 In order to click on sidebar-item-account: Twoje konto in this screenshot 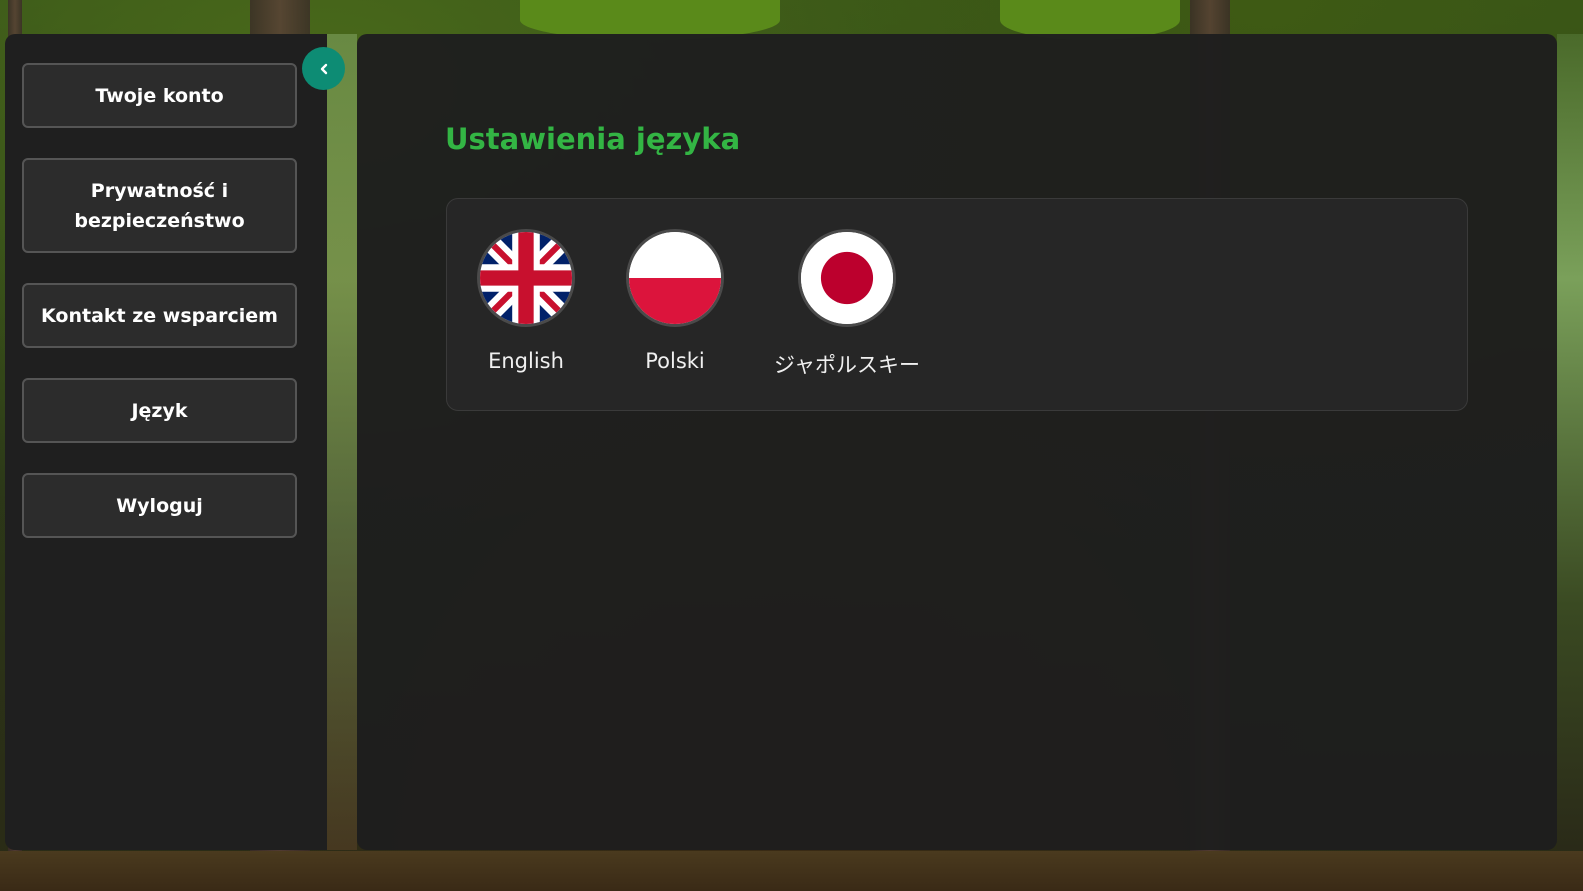, I will do `click(159, 95)`.